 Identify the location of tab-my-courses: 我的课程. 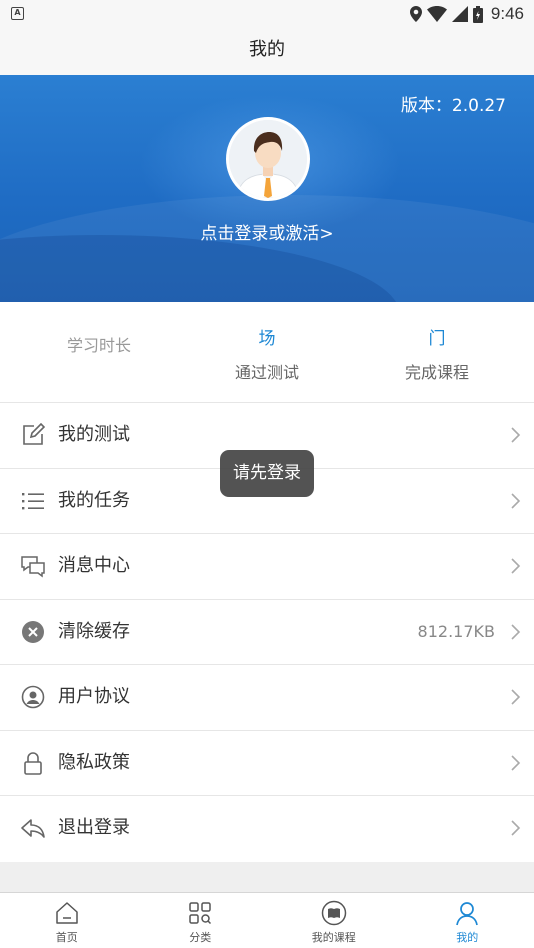
(334, 920).